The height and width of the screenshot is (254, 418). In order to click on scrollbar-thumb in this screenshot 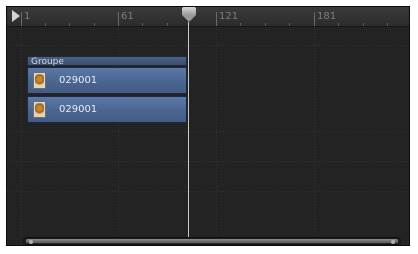, I will do `click(212, 241)`.